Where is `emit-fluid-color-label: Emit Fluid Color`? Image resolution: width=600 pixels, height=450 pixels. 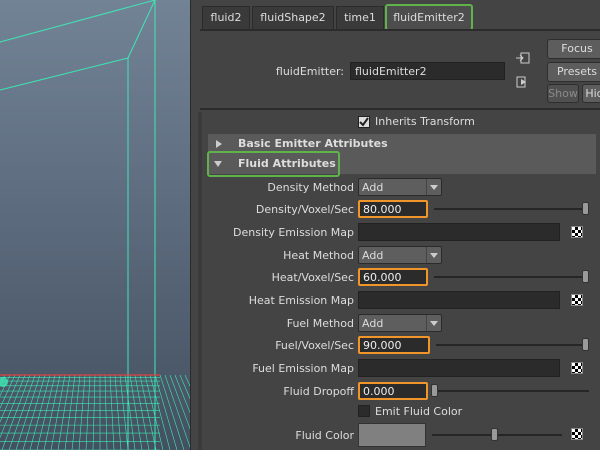
emit-fluid-color-label: Emit Fluid Color is located at coordinates (419, 411).